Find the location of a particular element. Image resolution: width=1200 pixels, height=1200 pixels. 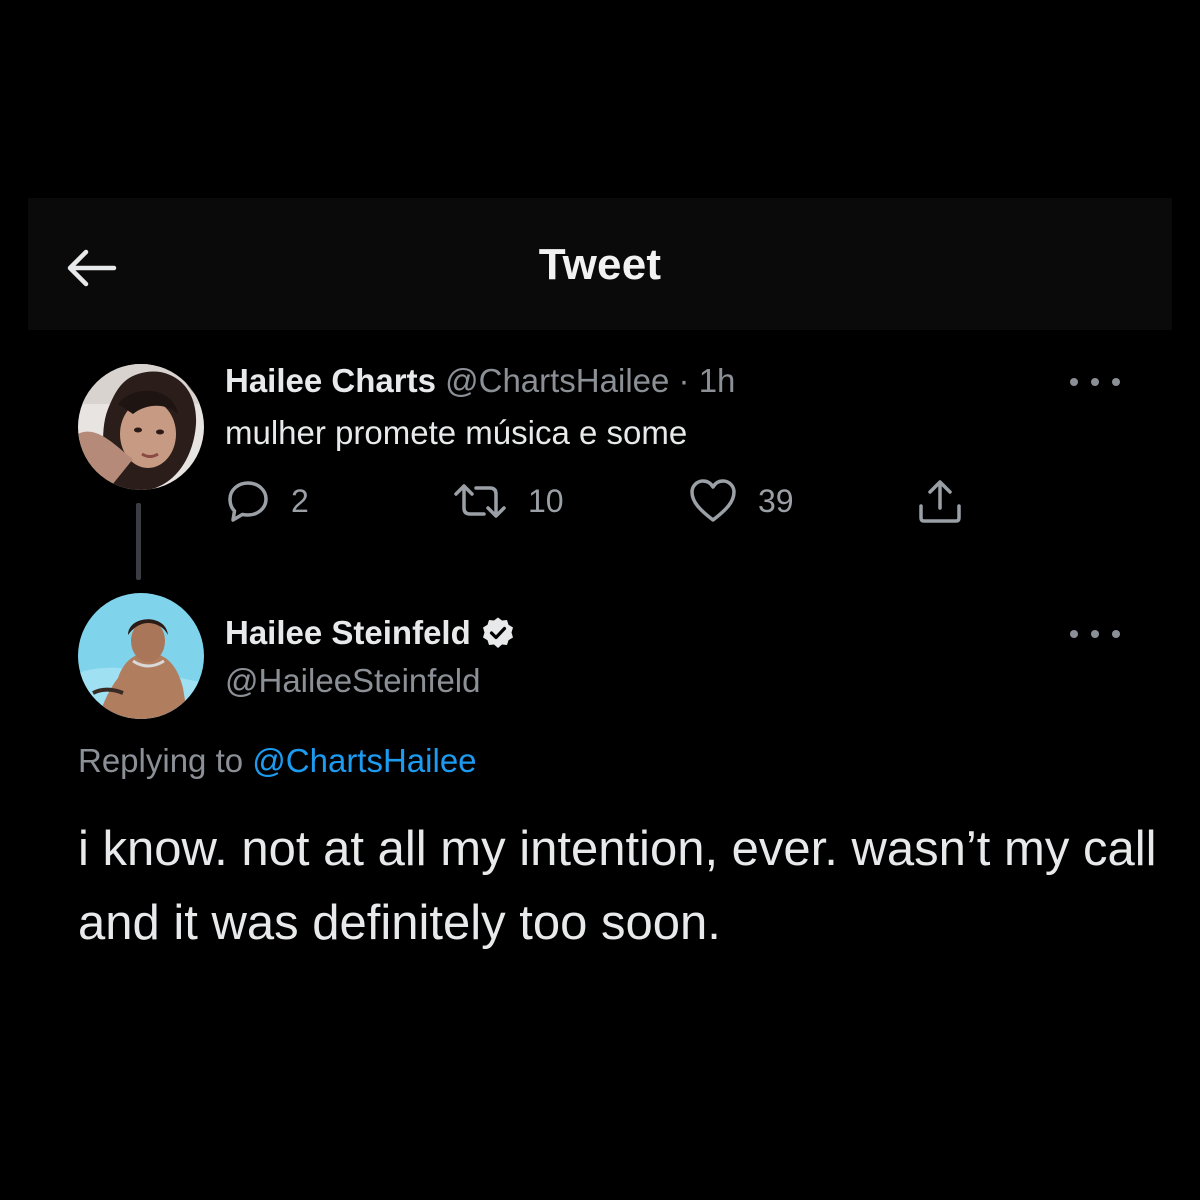

parent-author-name: Hailee Charts is located at coordinates (330, 380).